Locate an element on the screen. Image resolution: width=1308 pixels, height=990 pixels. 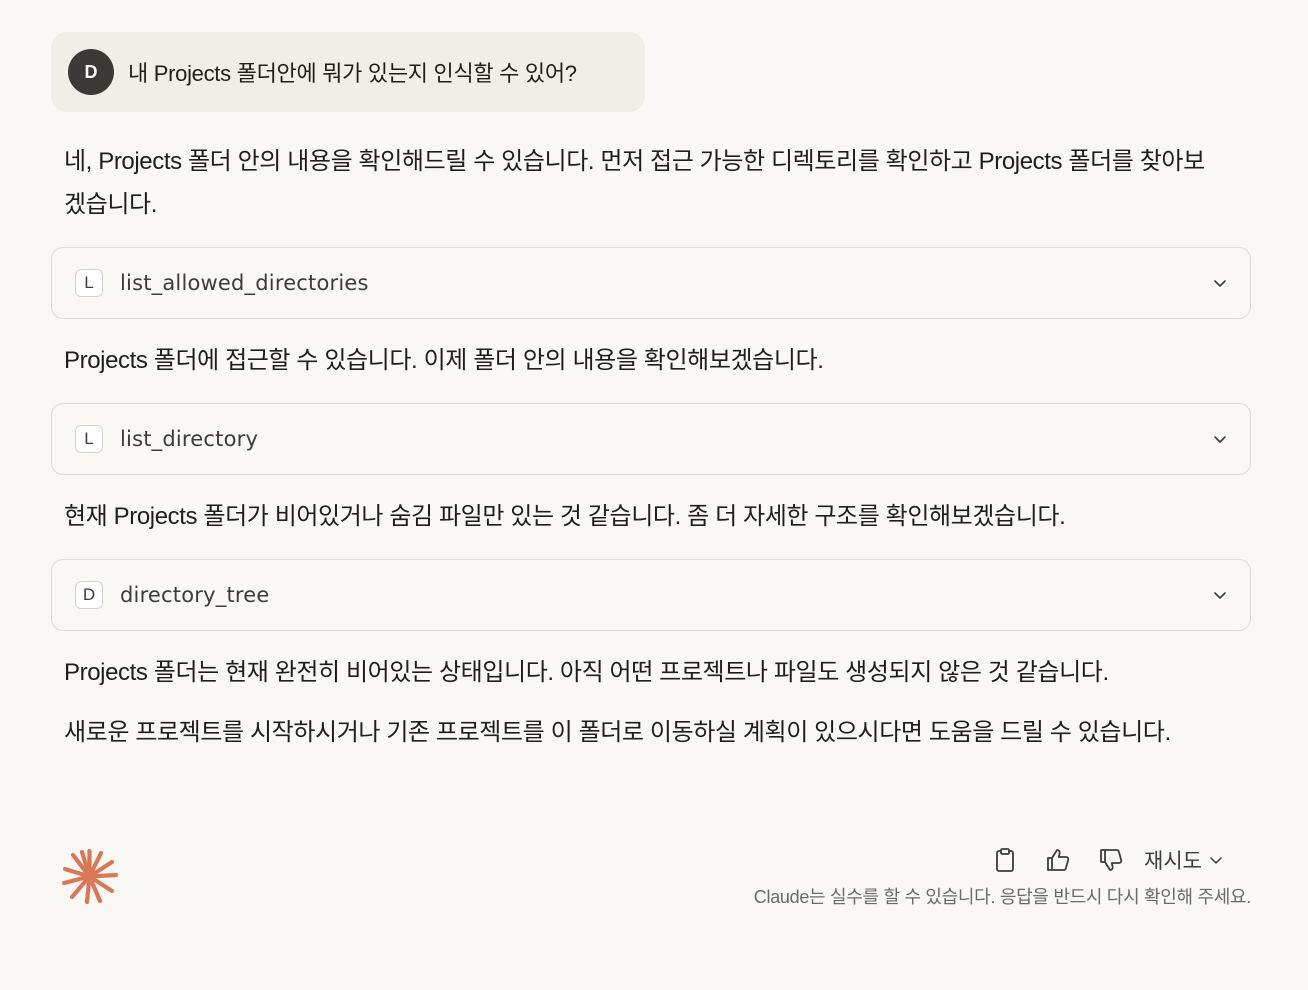
clipboard-icon is located at coordinates (1005, 860).